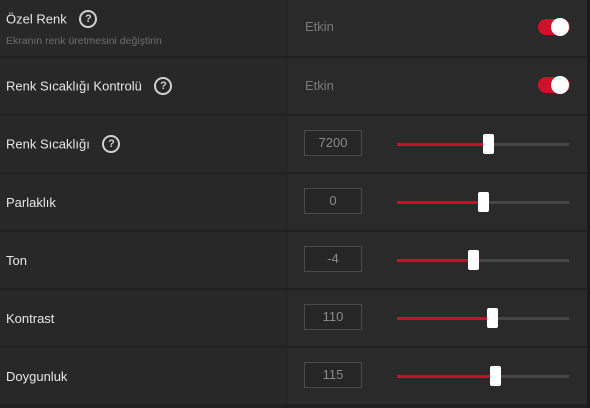 The height and width of the screenshot is (408, 590). What do you see at coordinates (48, 144) in the screenshot?
I see `setting-label-text: Renk Sıcaklığı` at bounding box center [48, 144].